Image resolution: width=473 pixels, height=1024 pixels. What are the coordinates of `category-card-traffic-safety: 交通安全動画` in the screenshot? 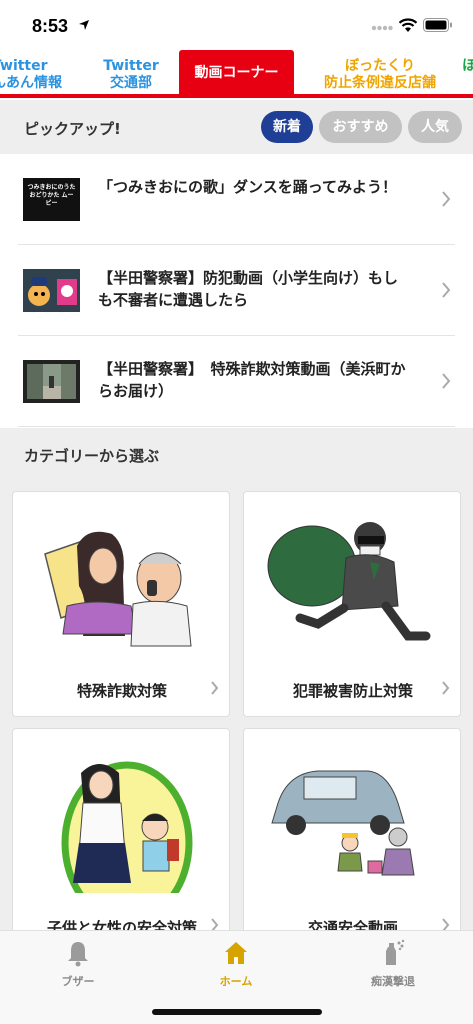 It's located at (352, 829).